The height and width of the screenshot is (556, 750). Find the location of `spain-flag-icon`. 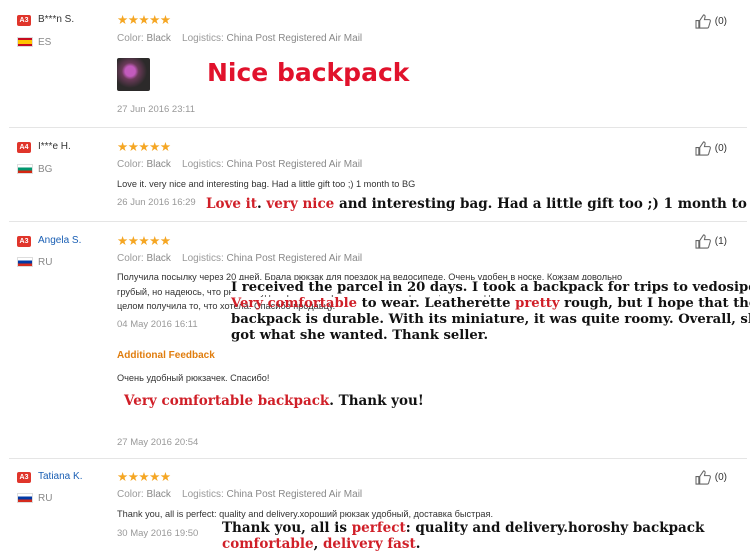

spain-flag-icon is located at coordinates (25, 42).